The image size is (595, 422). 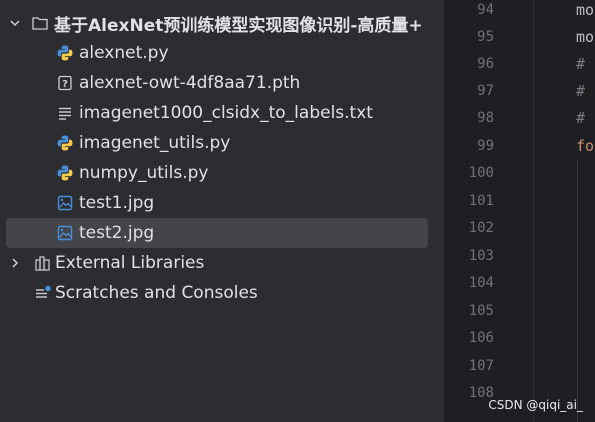 What do you see at coordinates (222, 53) in the screenshot?
I see `tree-file-alexnet-py: alexnet.py` at bounding box center [222, 53].